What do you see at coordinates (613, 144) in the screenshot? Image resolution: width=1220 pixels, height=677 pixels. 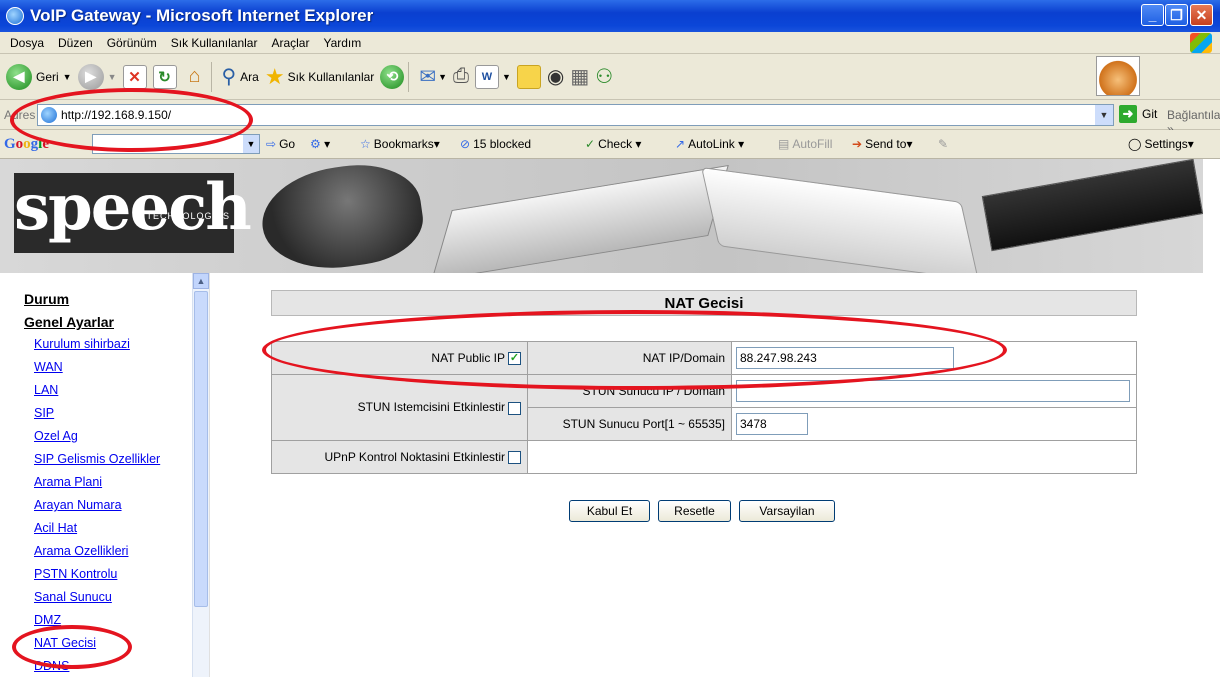 I see `spellcheck-button: ✓ Check ▾` at bounding box center [613, 144].